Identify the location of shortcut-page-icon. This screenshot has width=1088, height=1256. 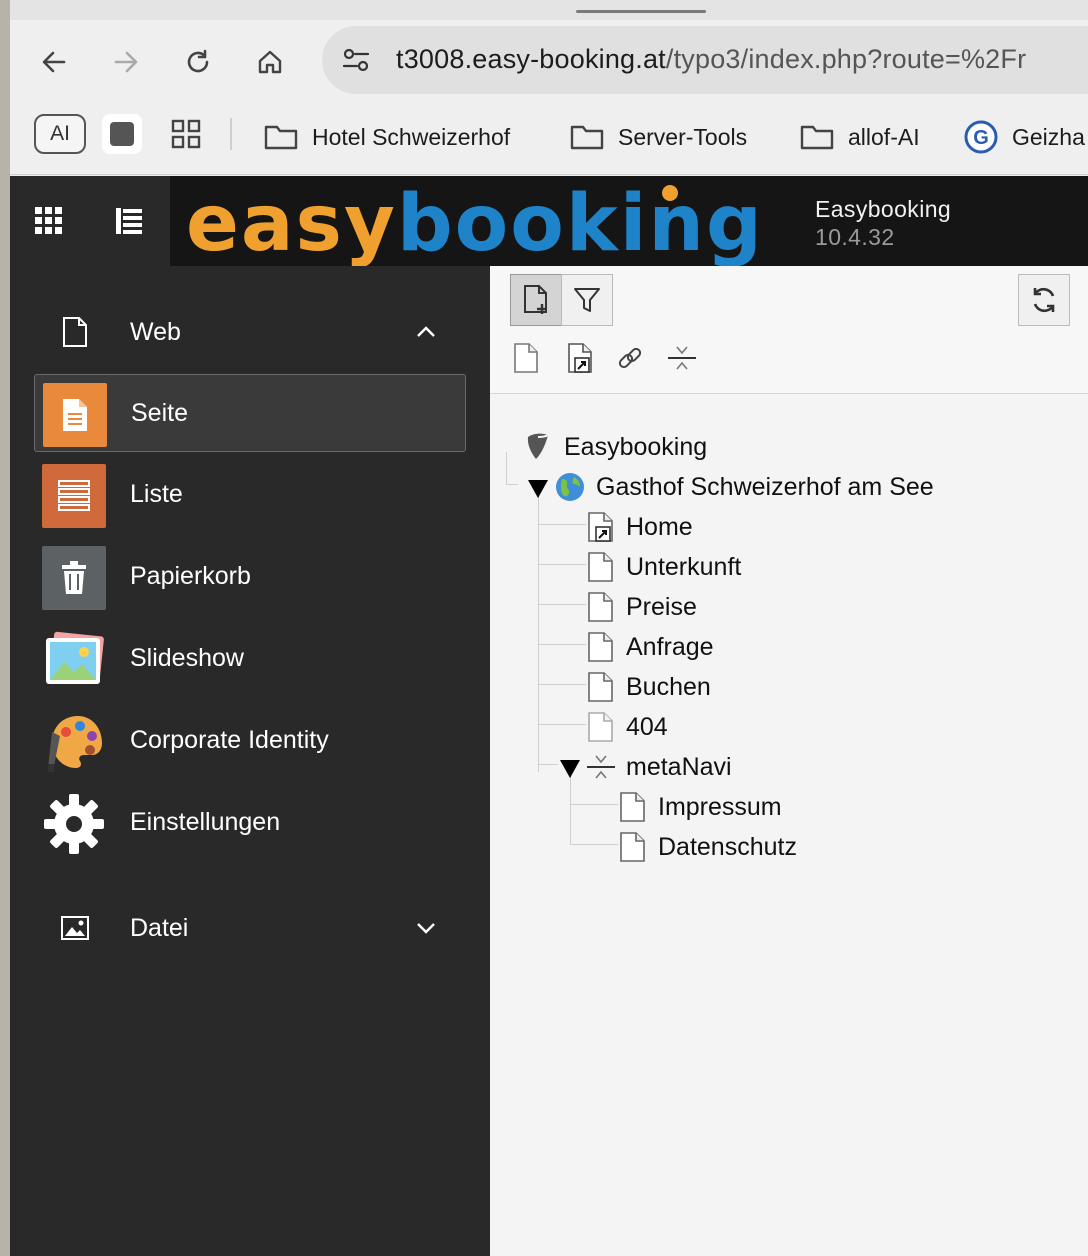
(600, 527).